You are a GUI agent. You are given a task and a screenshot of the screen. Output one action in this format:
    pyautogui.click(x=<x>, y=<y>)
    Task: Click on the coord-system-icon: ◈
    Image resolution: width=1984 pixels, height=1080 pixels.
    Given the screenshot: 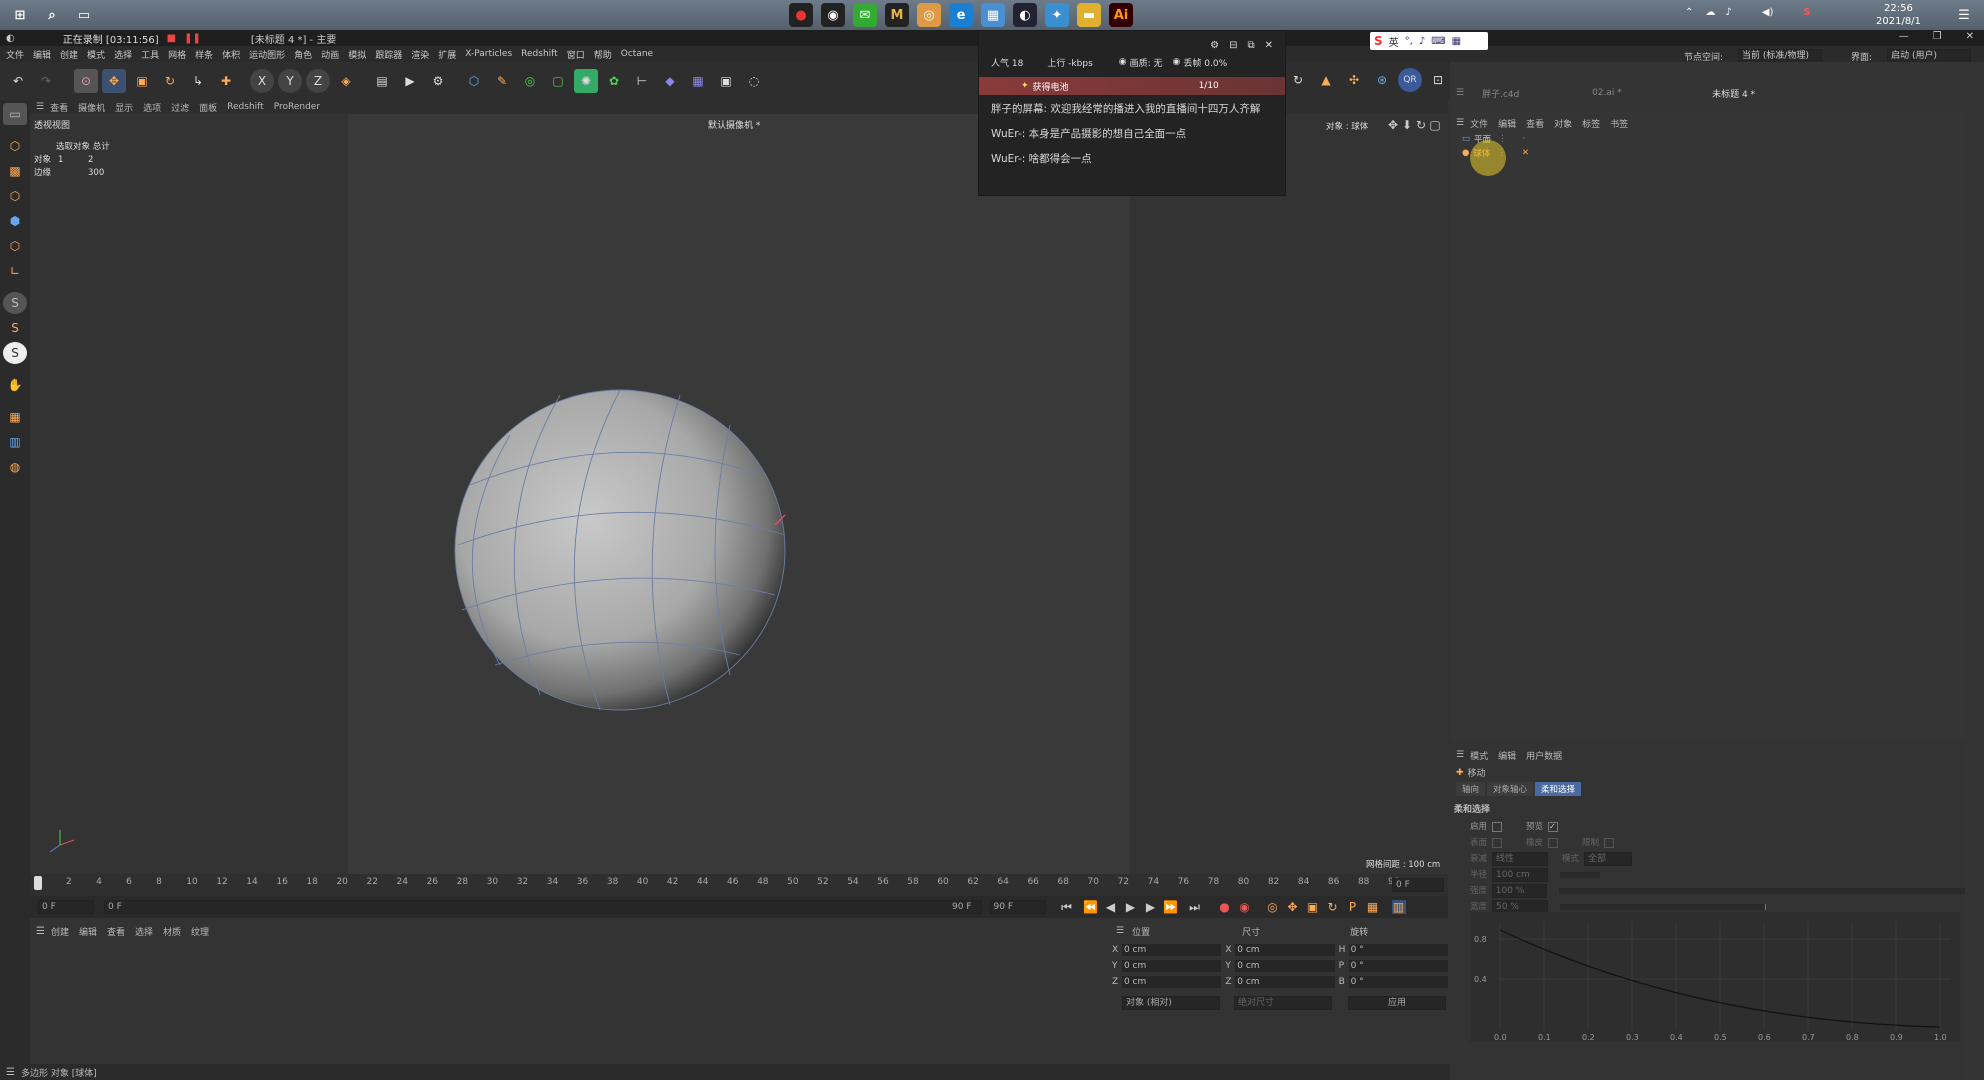 What is the action you would take?
    pyautogui.click(x=346, y=81)
    